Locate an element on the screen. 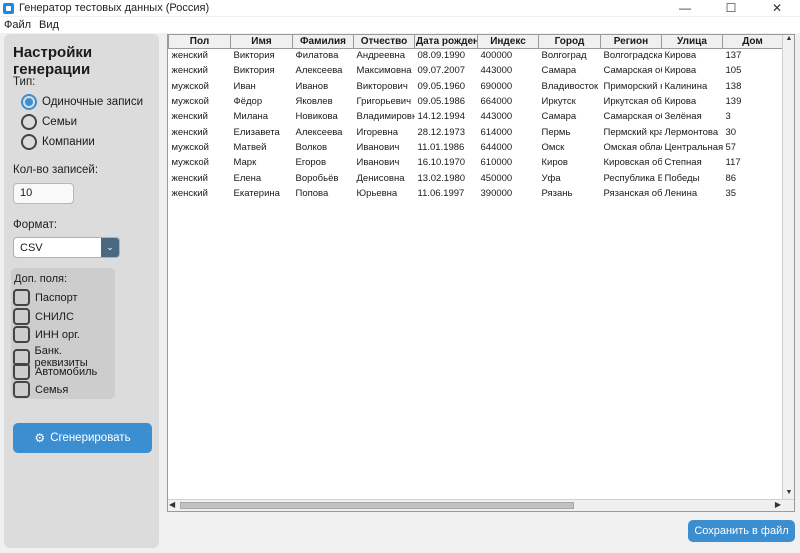 Image resolution: width=800 pixels, height=553 pixels. table-cell: Республика Башкортостан is located at coordinates (631, 178).